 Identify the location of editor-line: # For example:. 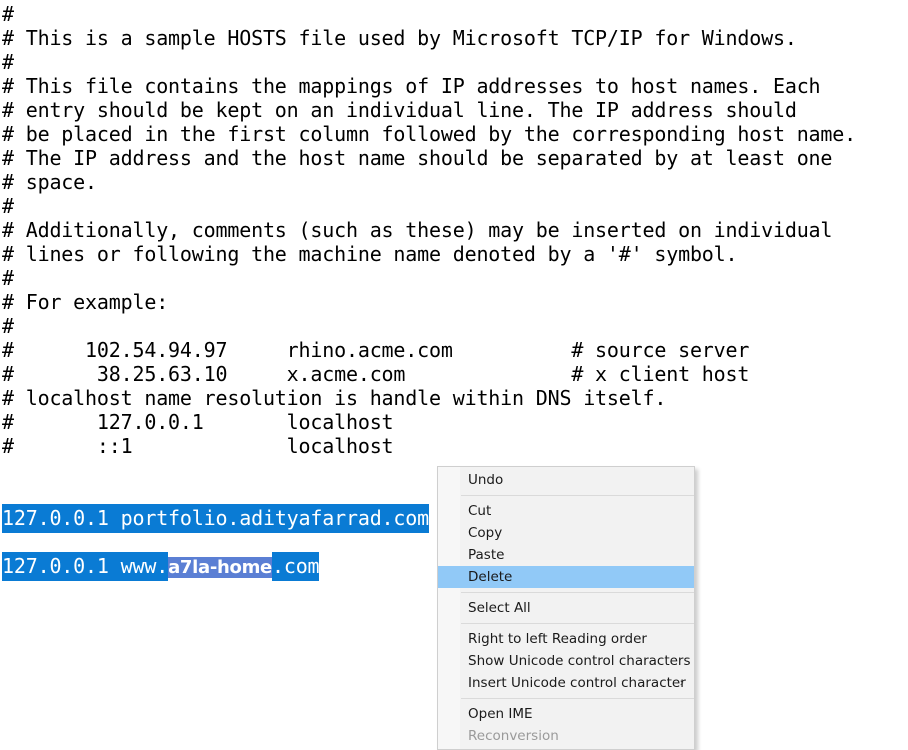
(85, 302).